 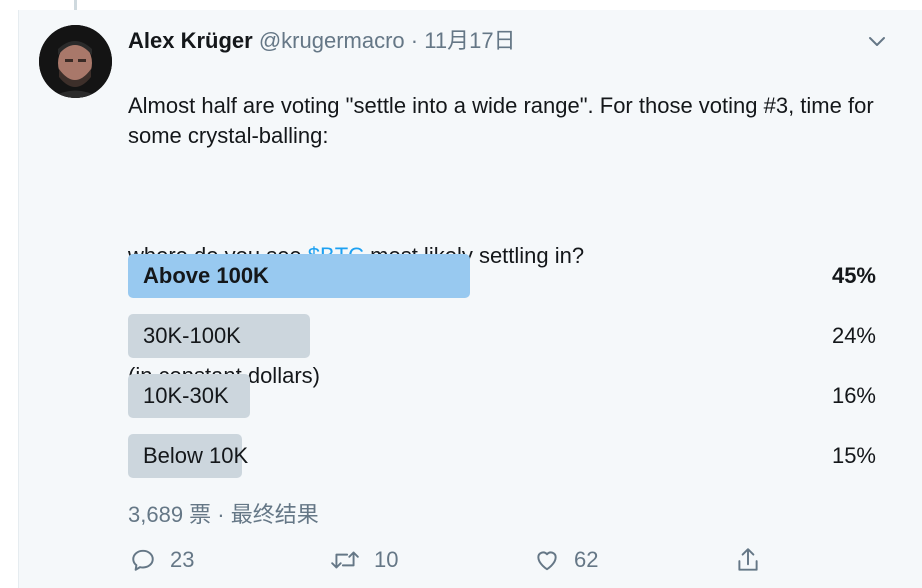 I want to click on poll-option-label: Above 100K, so click(x=206, y=275).